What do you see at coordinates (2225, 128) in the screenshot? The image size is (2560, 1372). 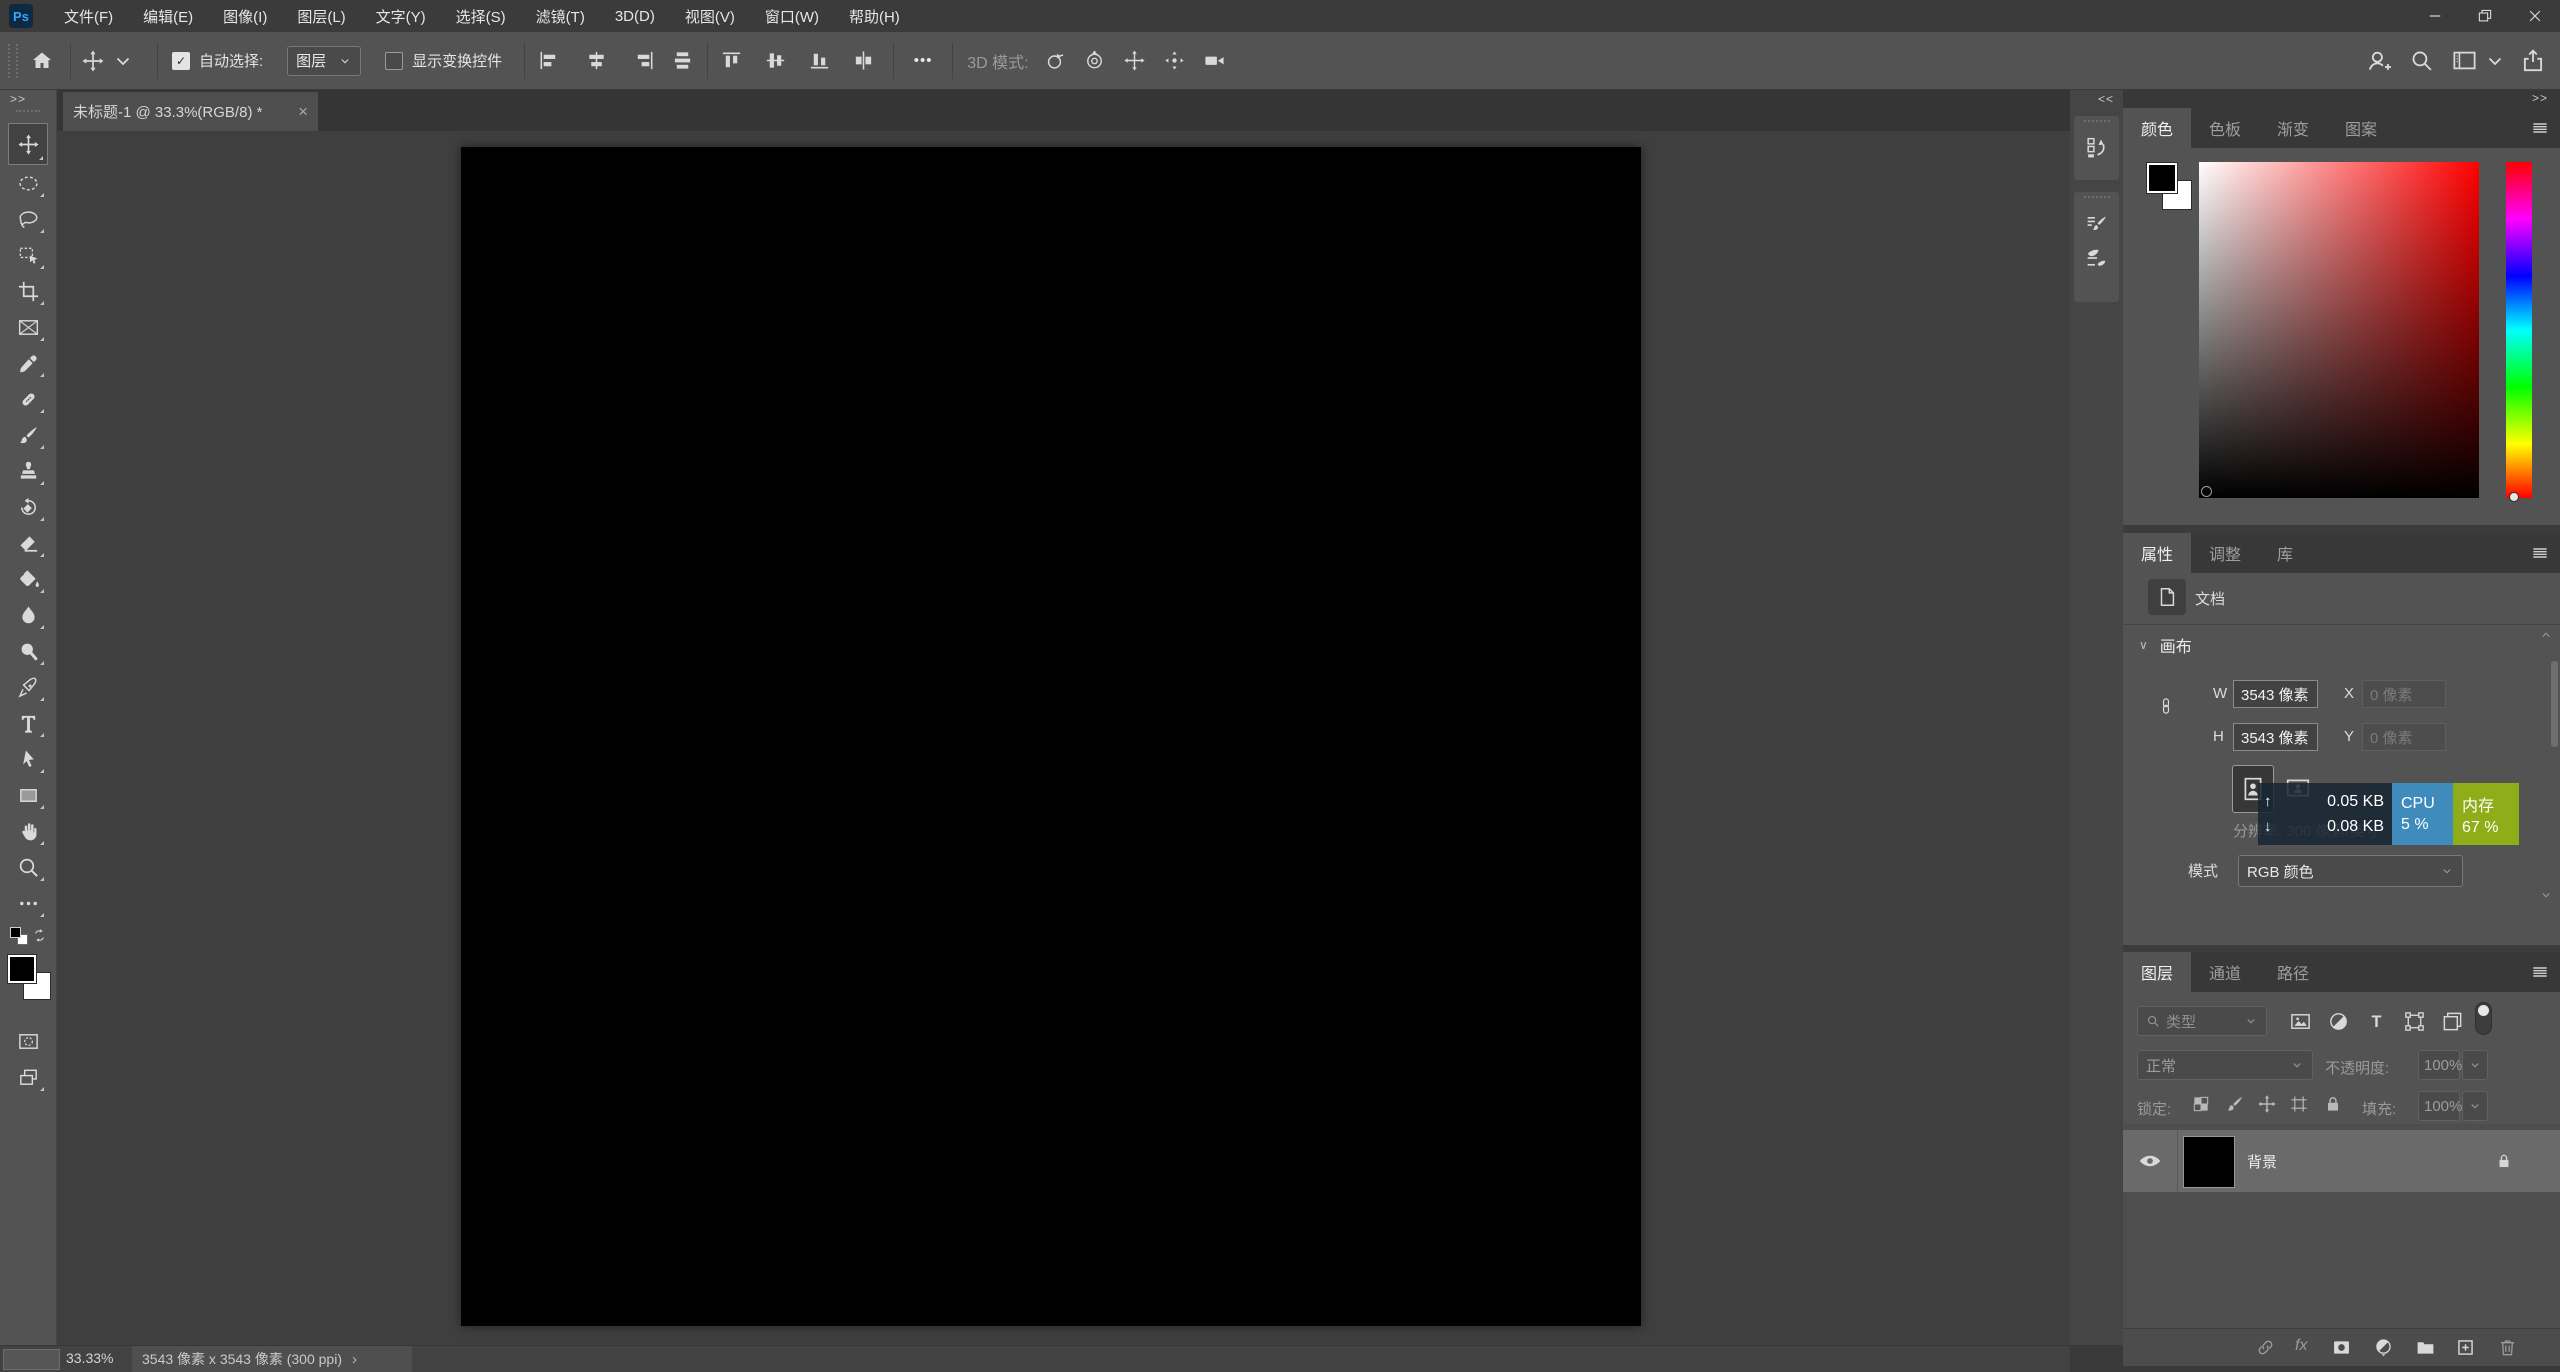 I see `tab-swatches: 色板` at bounding box center [2225, 128].